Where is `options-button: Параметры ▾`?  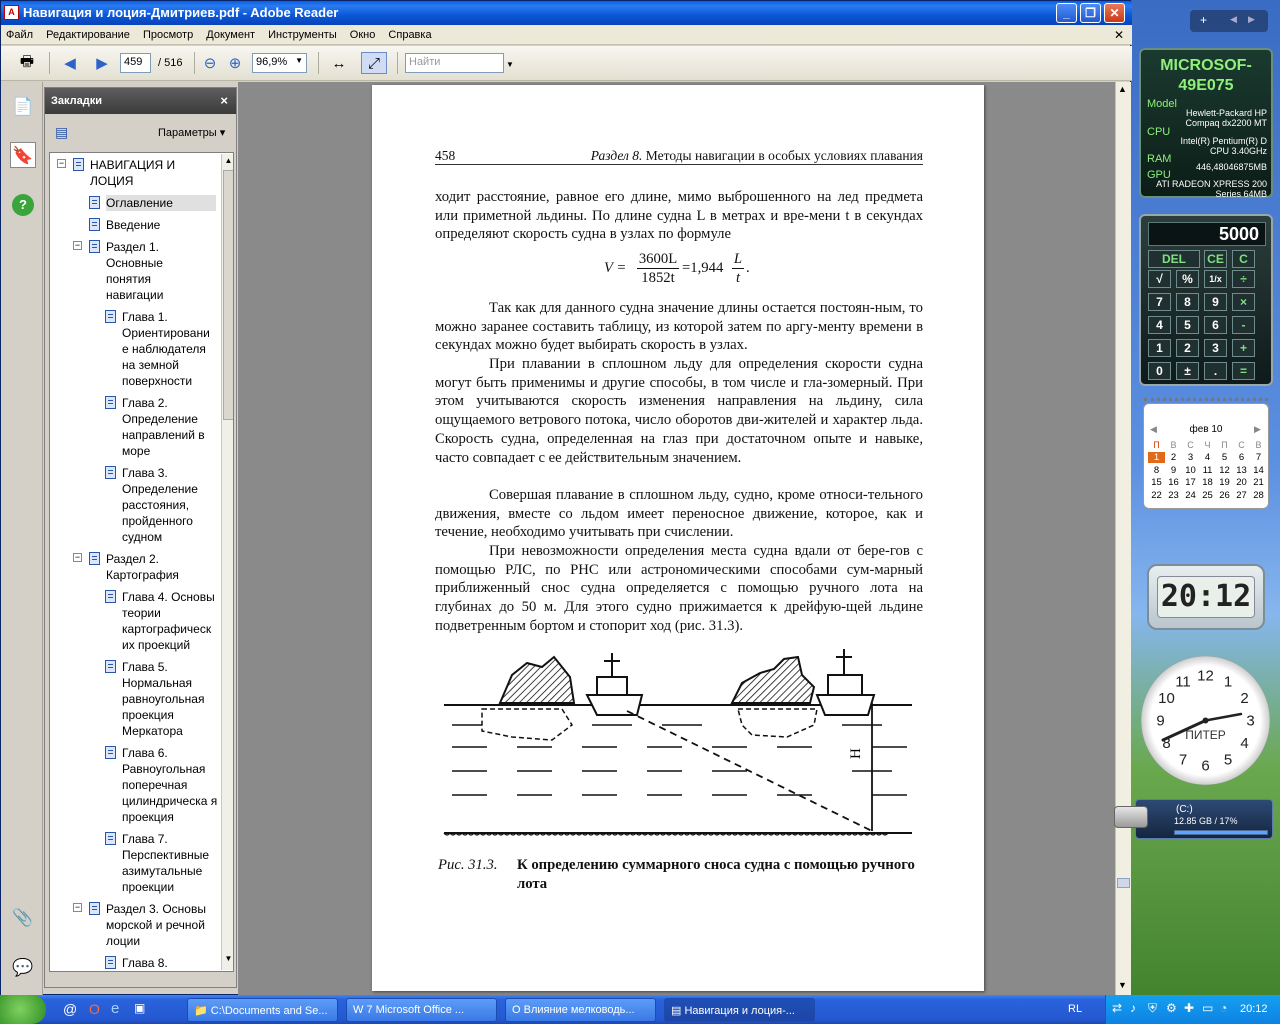 options-button: Параметры ▾ is located at coordinates (191, 132).